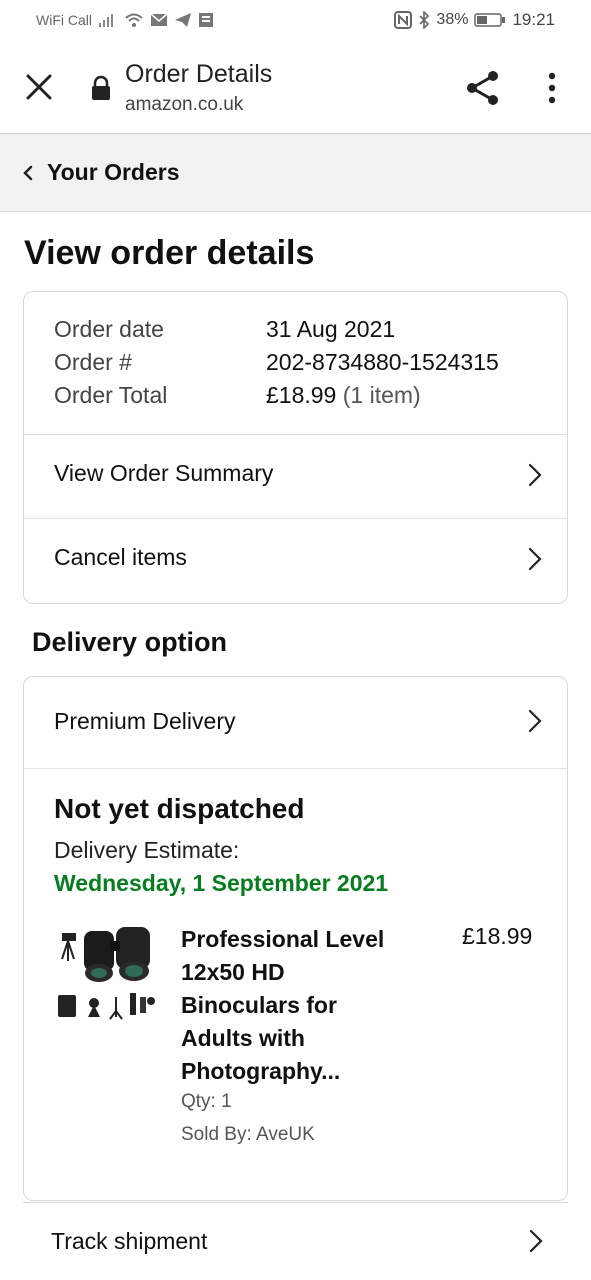  Describe the element at coordinates (381, 395) in the screenshot. I see `order-item-count: (1 item)` at that location.